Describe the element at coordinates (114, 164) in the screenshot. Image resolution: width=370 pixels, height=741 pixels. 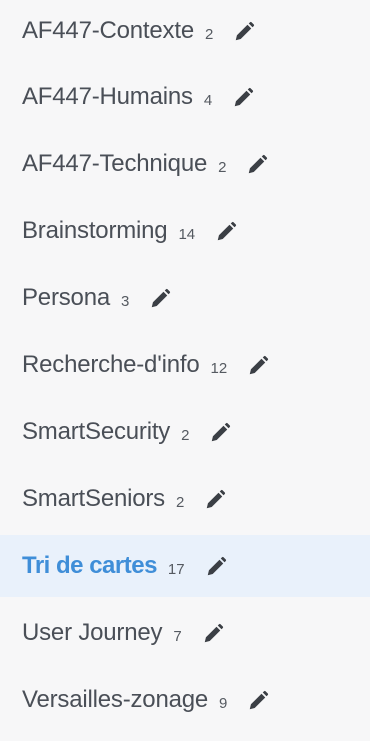
I see `collection-name: AF447-Technique` at that location.